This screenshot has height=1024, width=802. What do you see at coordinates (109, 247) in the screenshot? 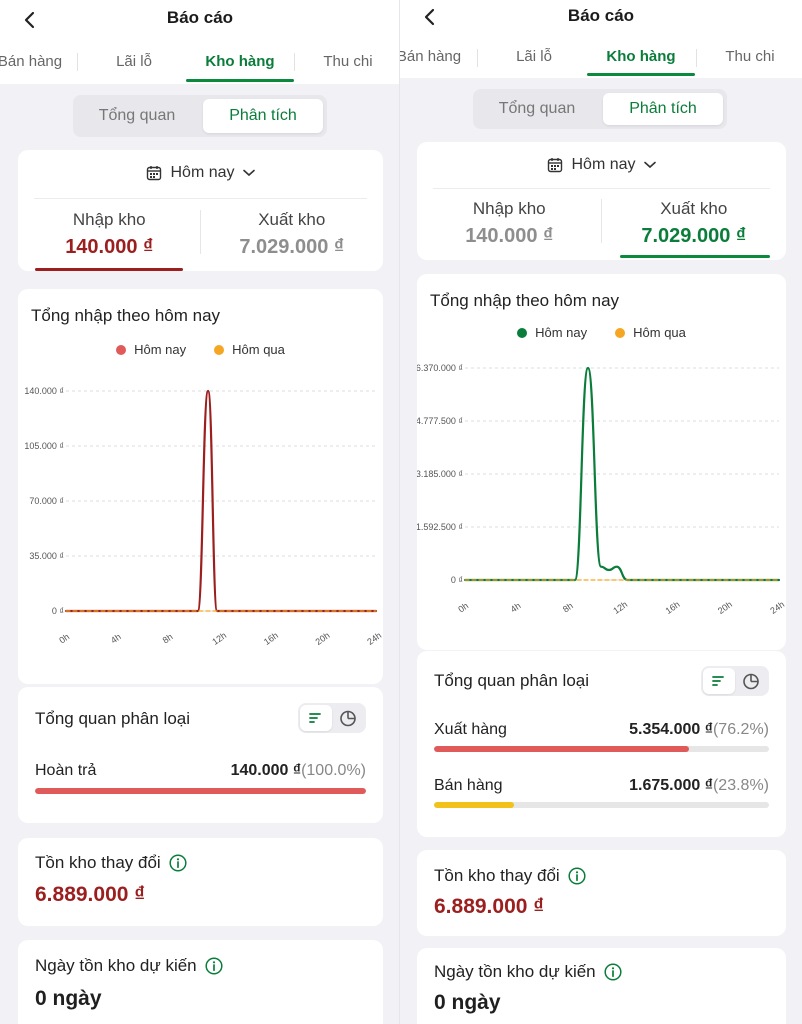
I see `stock-in-value: 140.000 ₫` at bounding box center [109, 247].